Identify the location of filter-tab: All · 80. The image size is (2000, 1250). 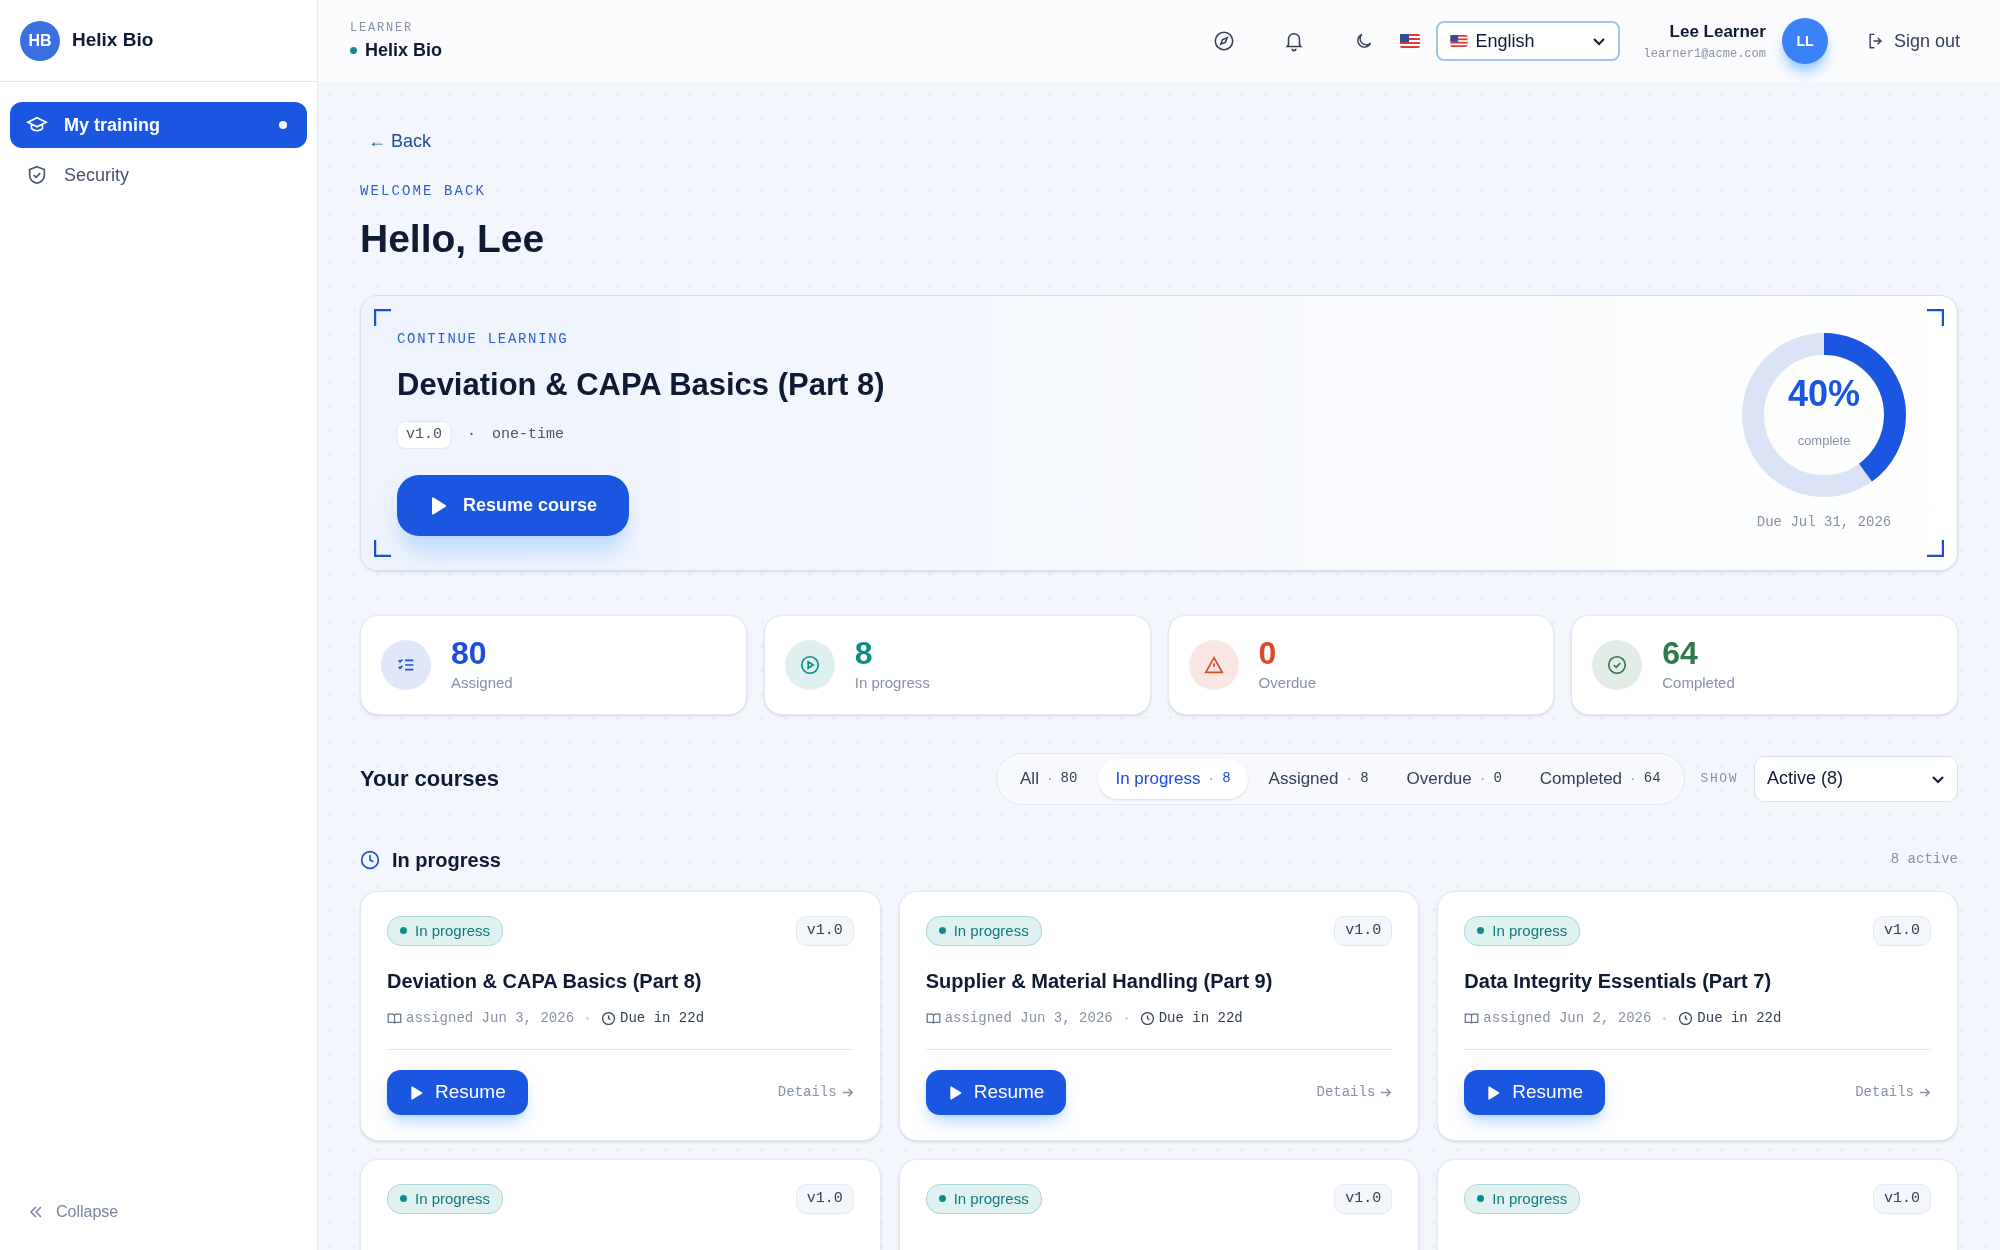
(1049, 778).